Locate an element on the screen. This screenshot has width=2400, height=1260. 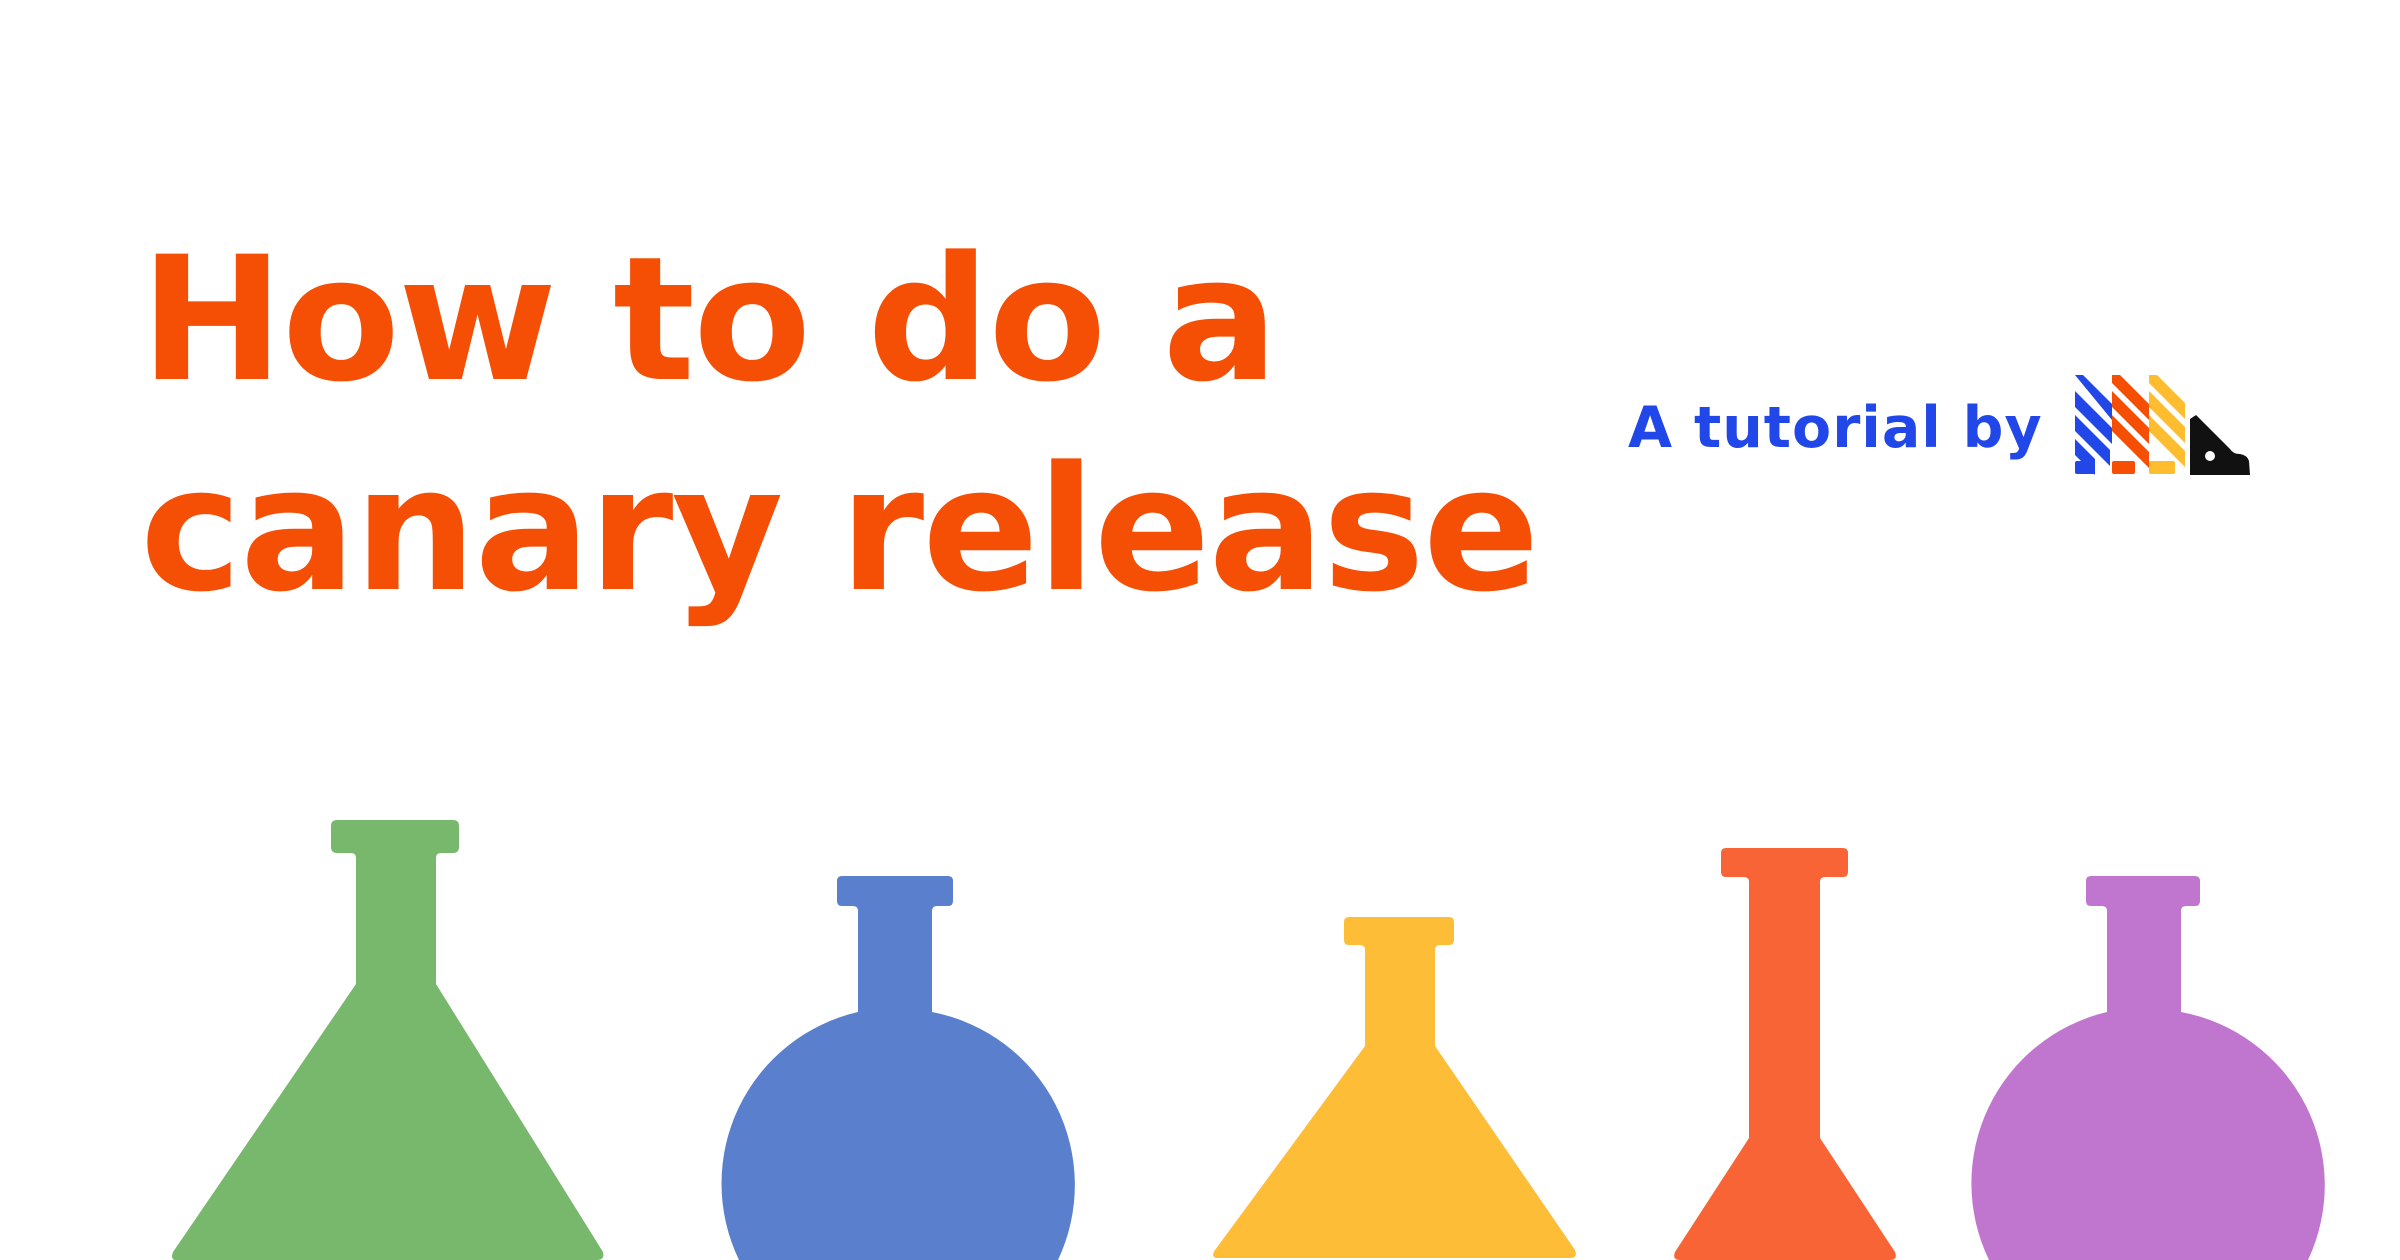
blue-flask-icon is located at coordinates (898, 1068).